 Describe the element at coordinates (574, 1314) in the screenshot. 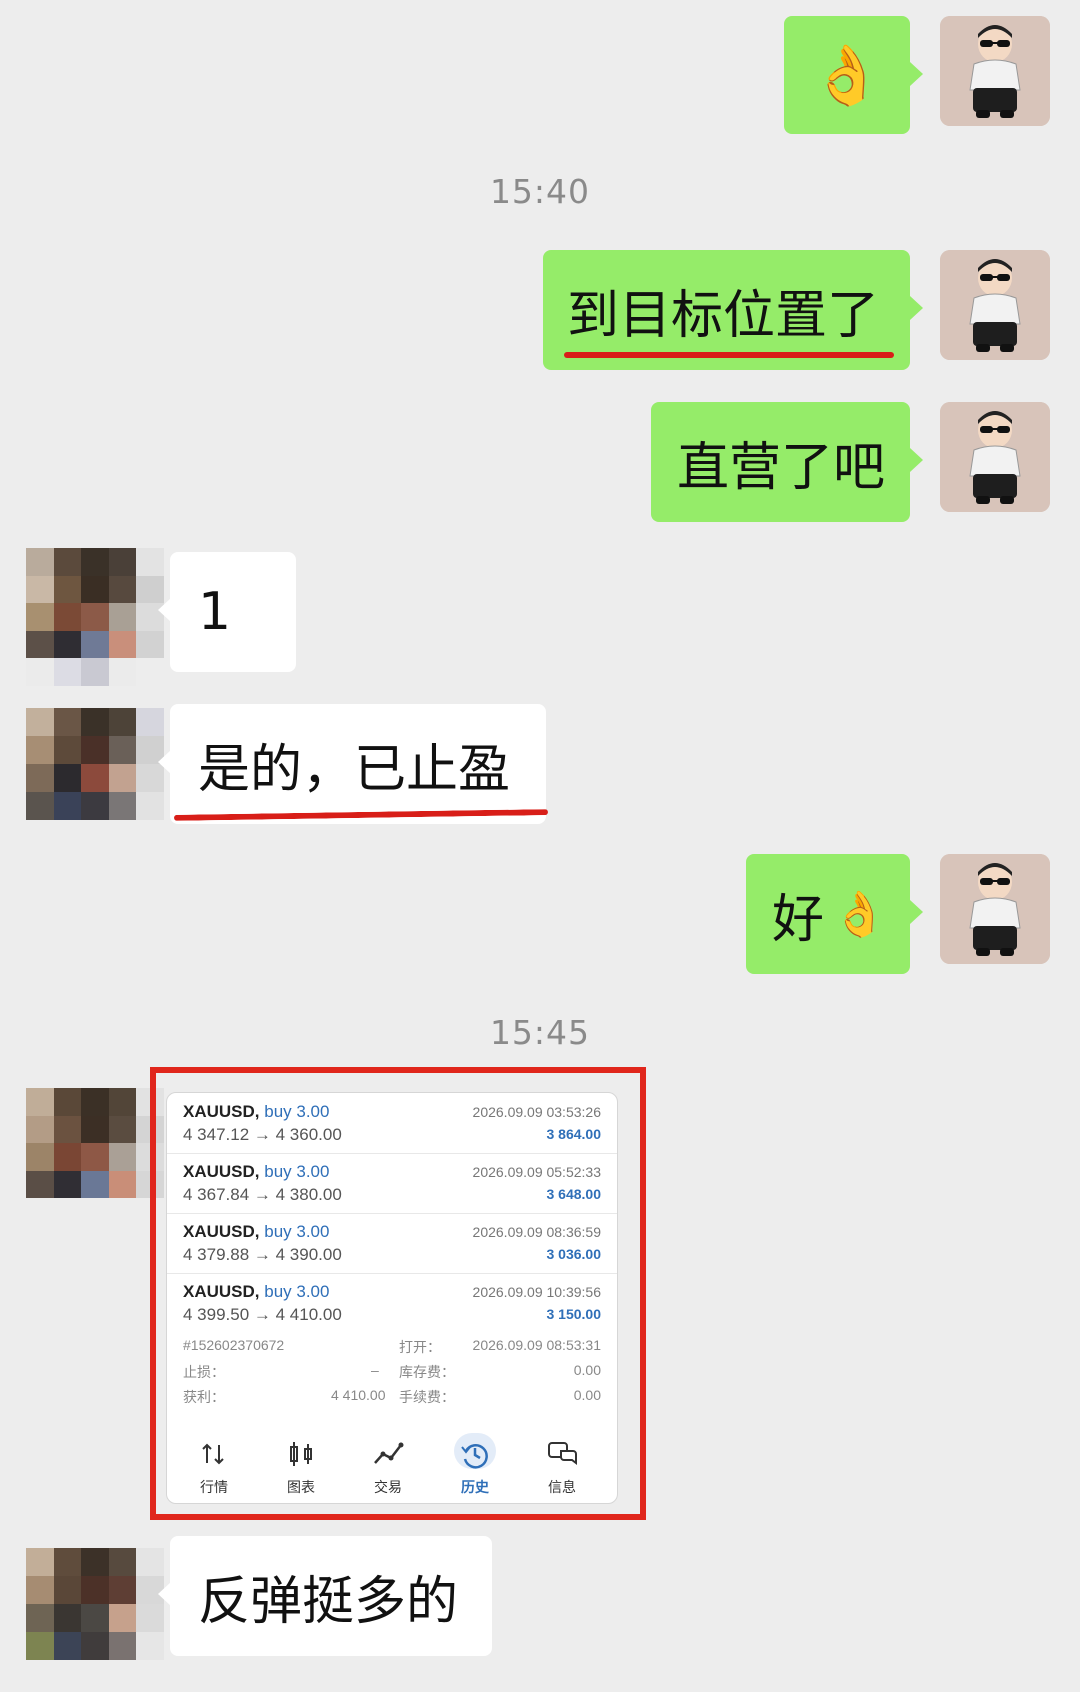

I see `trade-profit: 3 150.00` at that location.